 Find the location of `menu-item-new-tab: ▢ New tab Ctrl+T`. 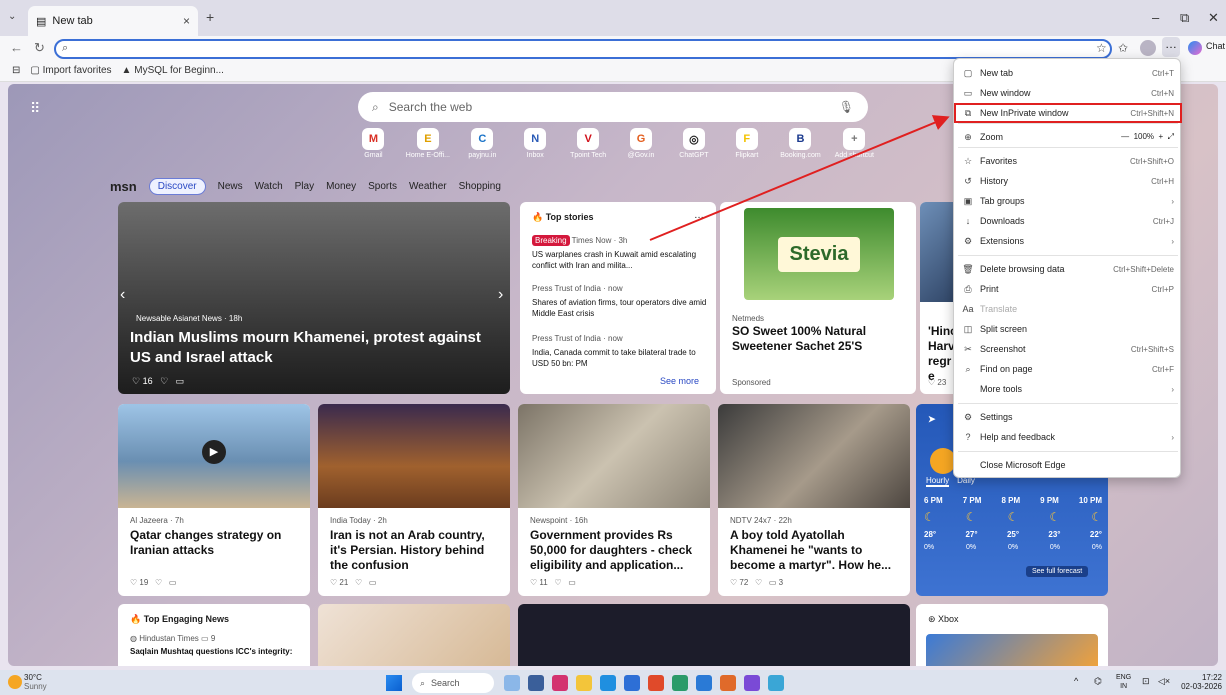

menu-item-new-tab: ▢ New tab Ctrl+T is located at coordinates (1068, 73).